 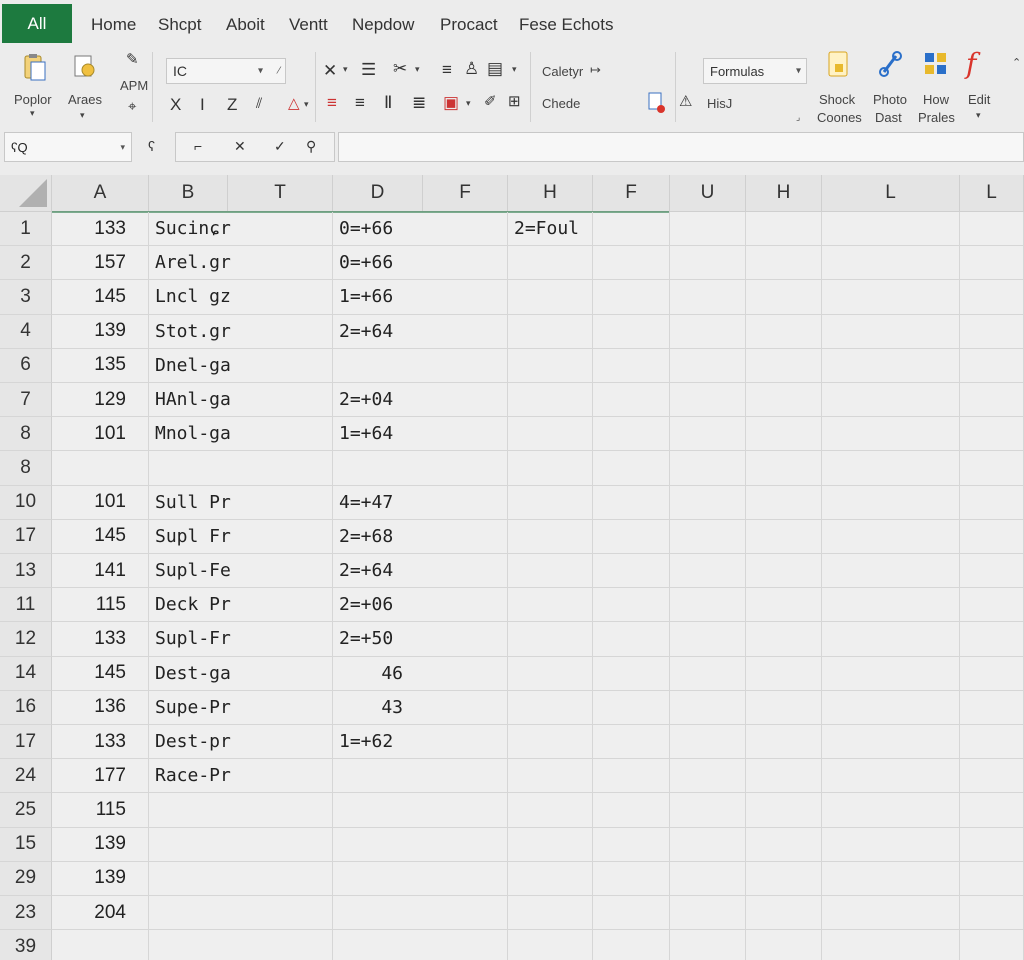 What do you see at coordinates (378, 193) in the screenshot?
I see `column-header: D` at bounding box center [378, 193].